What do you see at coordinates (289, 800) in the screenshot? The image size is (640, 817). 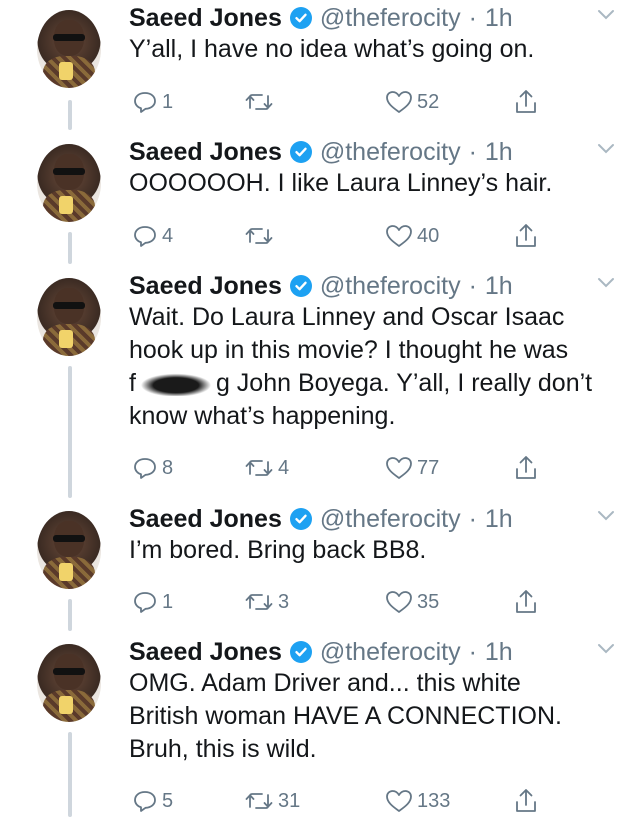 I see `retweet-count: 31` at bounding box center [289, 800].